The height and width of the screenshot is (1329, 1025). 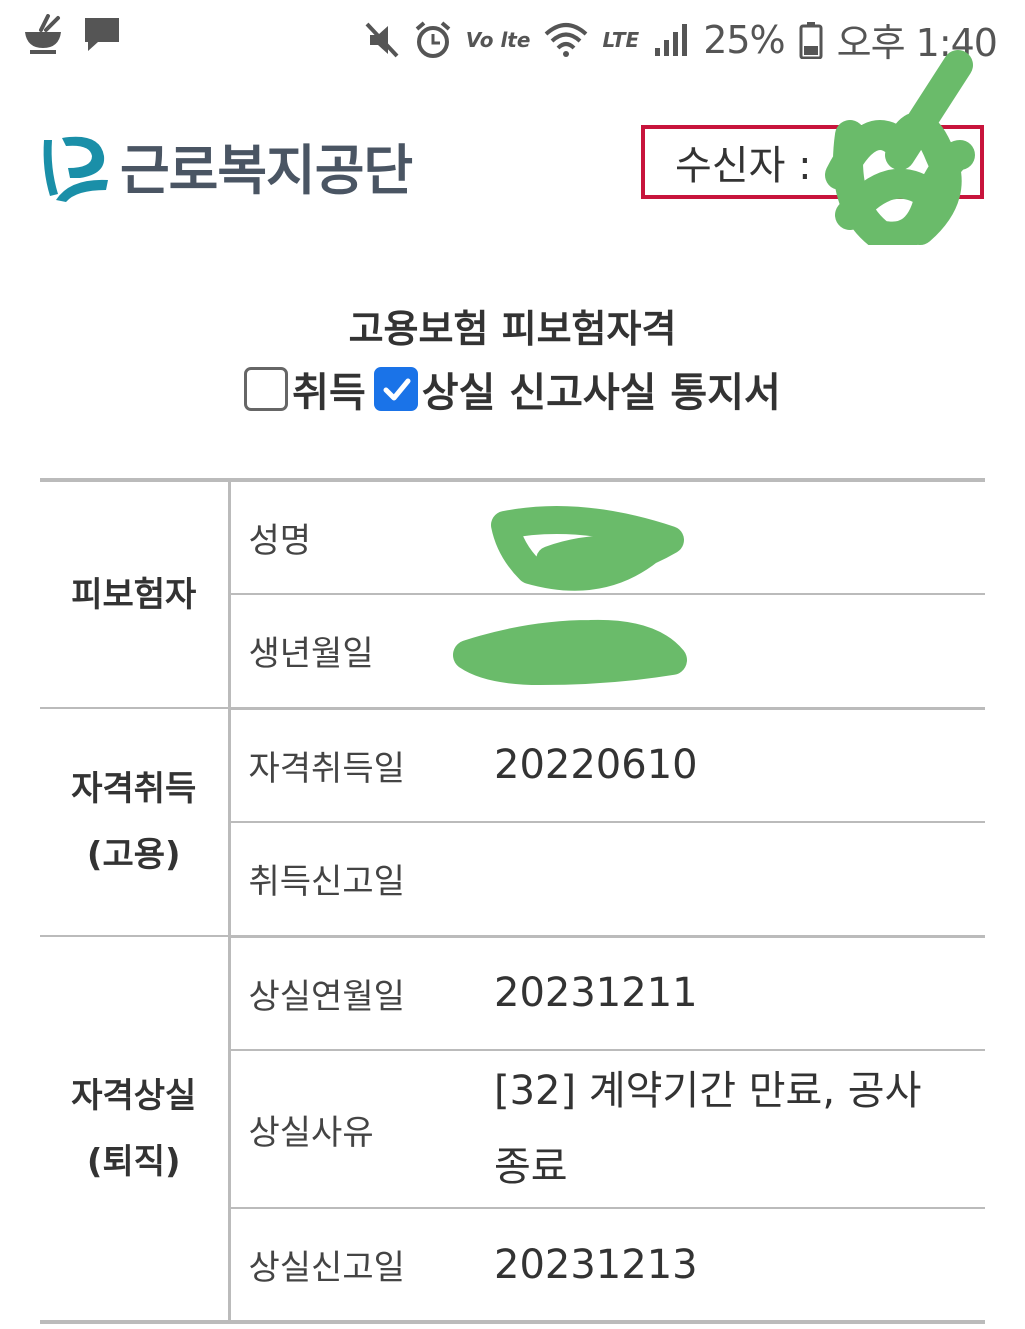 I want to click on battery-percent: 25%, so click(x=744, y=39).